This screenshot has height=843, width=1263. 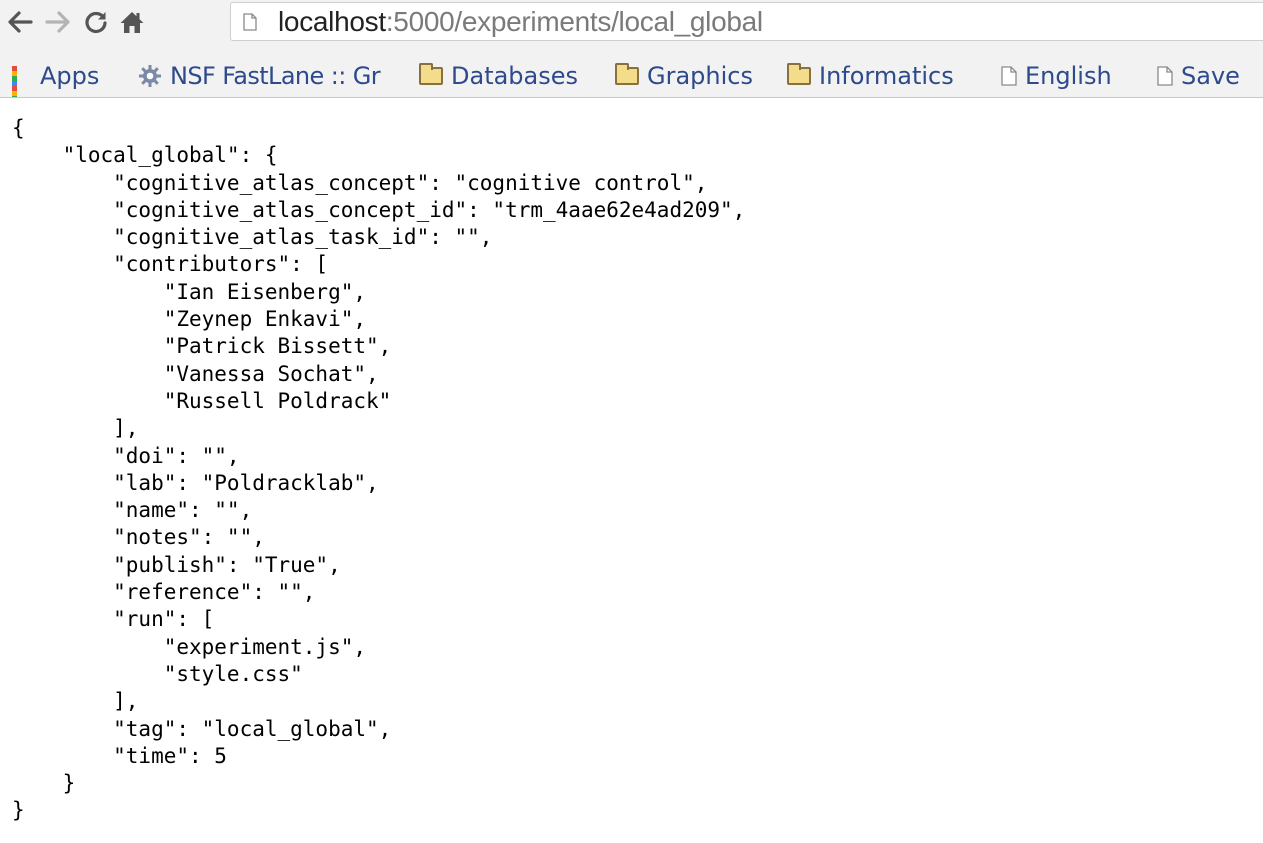 What do you see at coordinates (22, 81) in the screenshot?
I see `apps-grid-icon` at bounding box center [22, 81].